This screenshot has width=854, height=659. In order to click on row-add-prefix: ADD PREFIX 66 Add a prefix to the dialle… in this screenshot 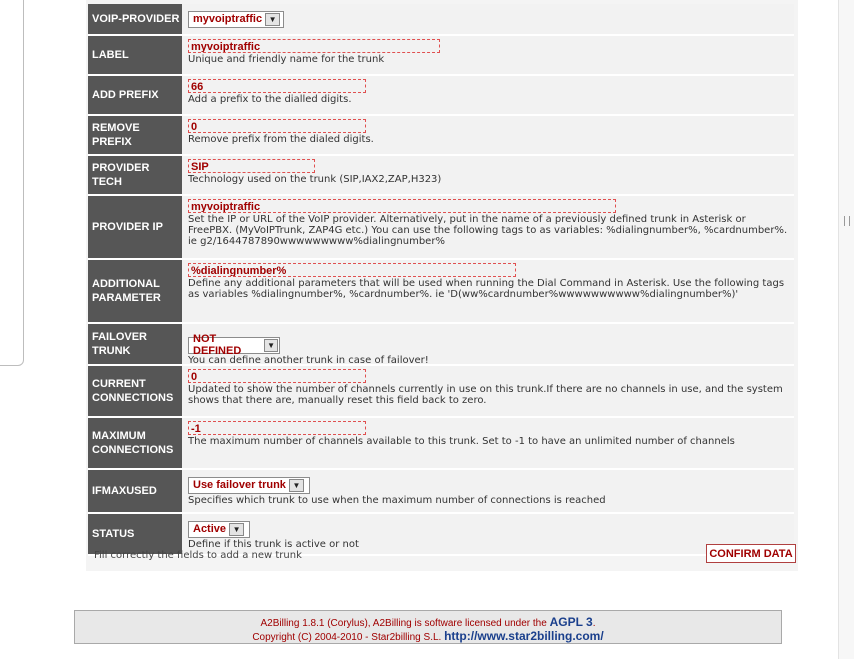, I will do `click(441, 96)`.